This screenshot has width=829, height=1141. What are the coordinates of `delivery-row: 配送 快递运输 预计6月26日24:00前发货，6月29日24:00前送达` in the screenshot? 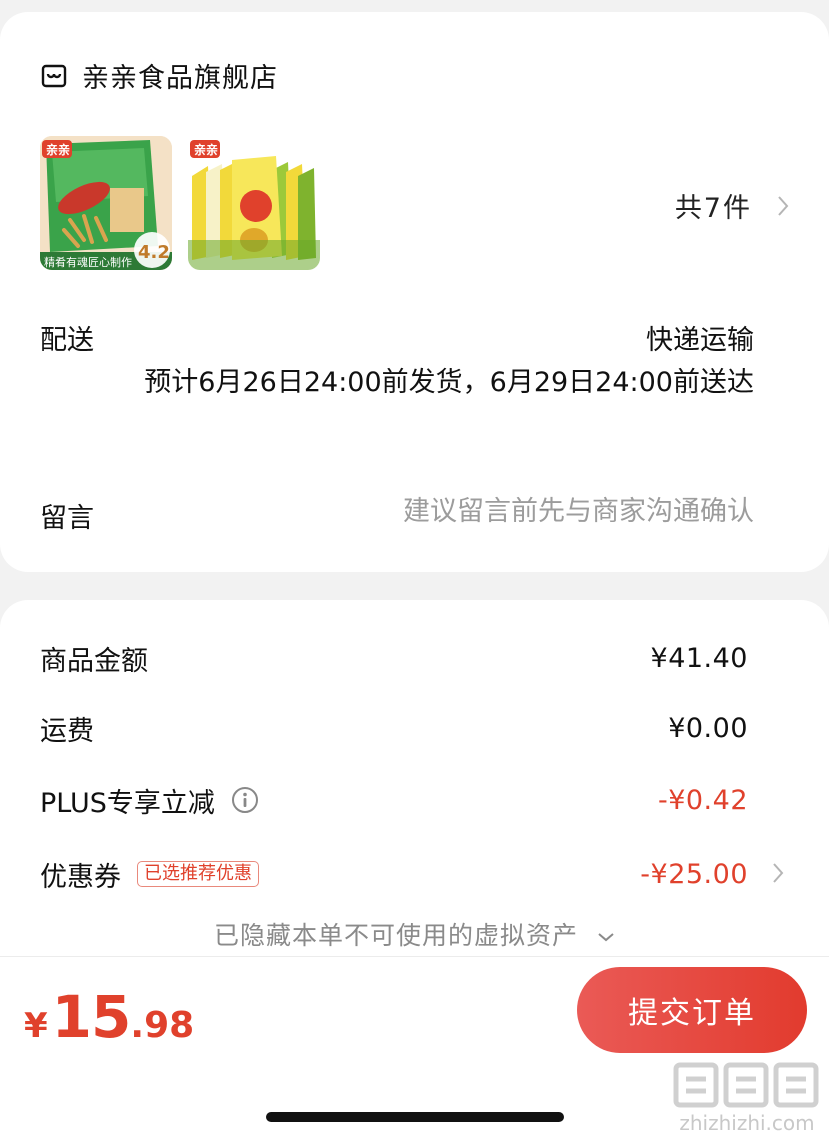 It's located at (397, 378).